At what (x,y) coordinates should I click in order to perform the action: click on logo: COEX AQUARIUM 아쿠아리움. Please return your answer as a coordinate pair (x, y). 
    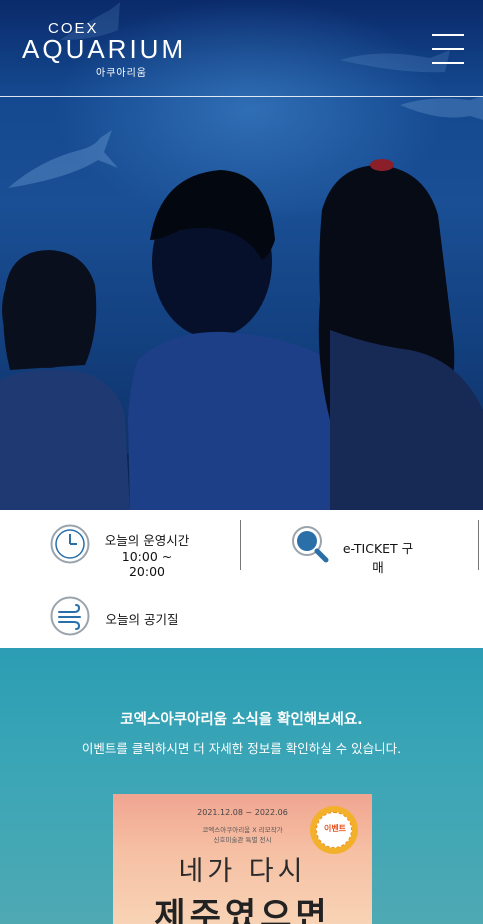
    Looking at the image, I should click on (107, 49).